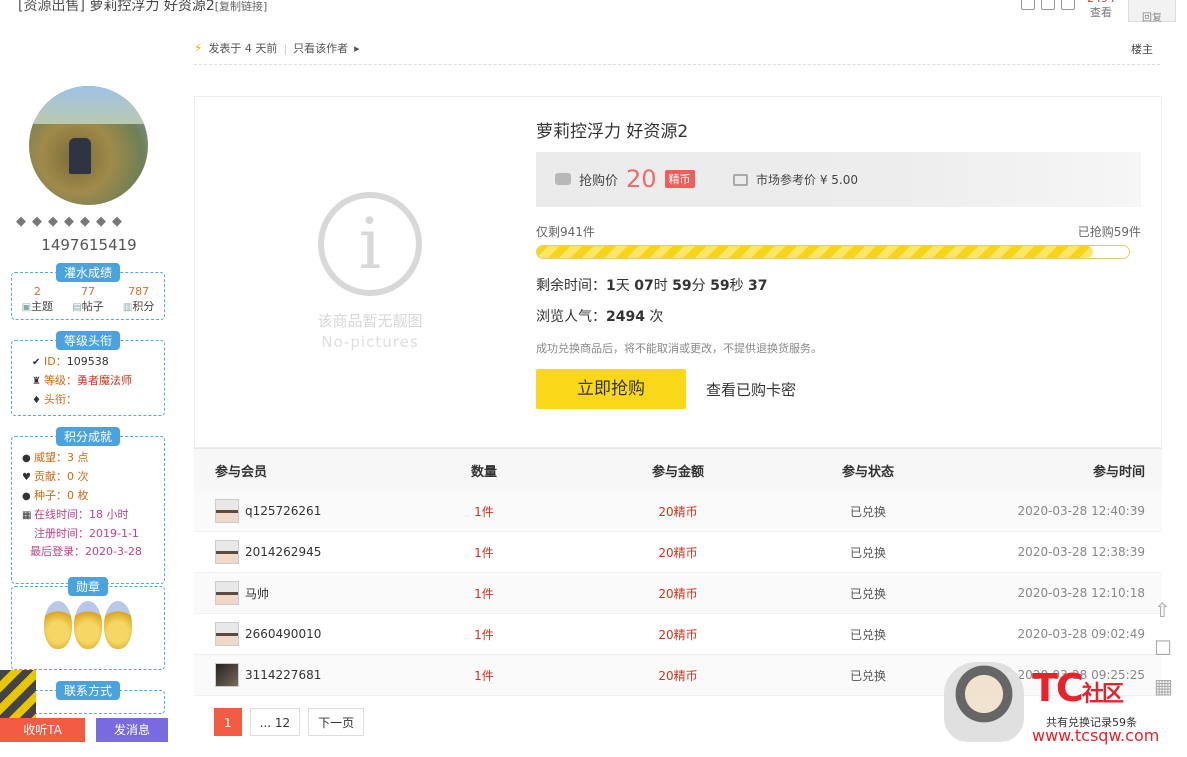  I want to click on purchase-notice: 成功兑换商品后，将不能取消或更改，不提供退换货服务。, so click(679, 348).